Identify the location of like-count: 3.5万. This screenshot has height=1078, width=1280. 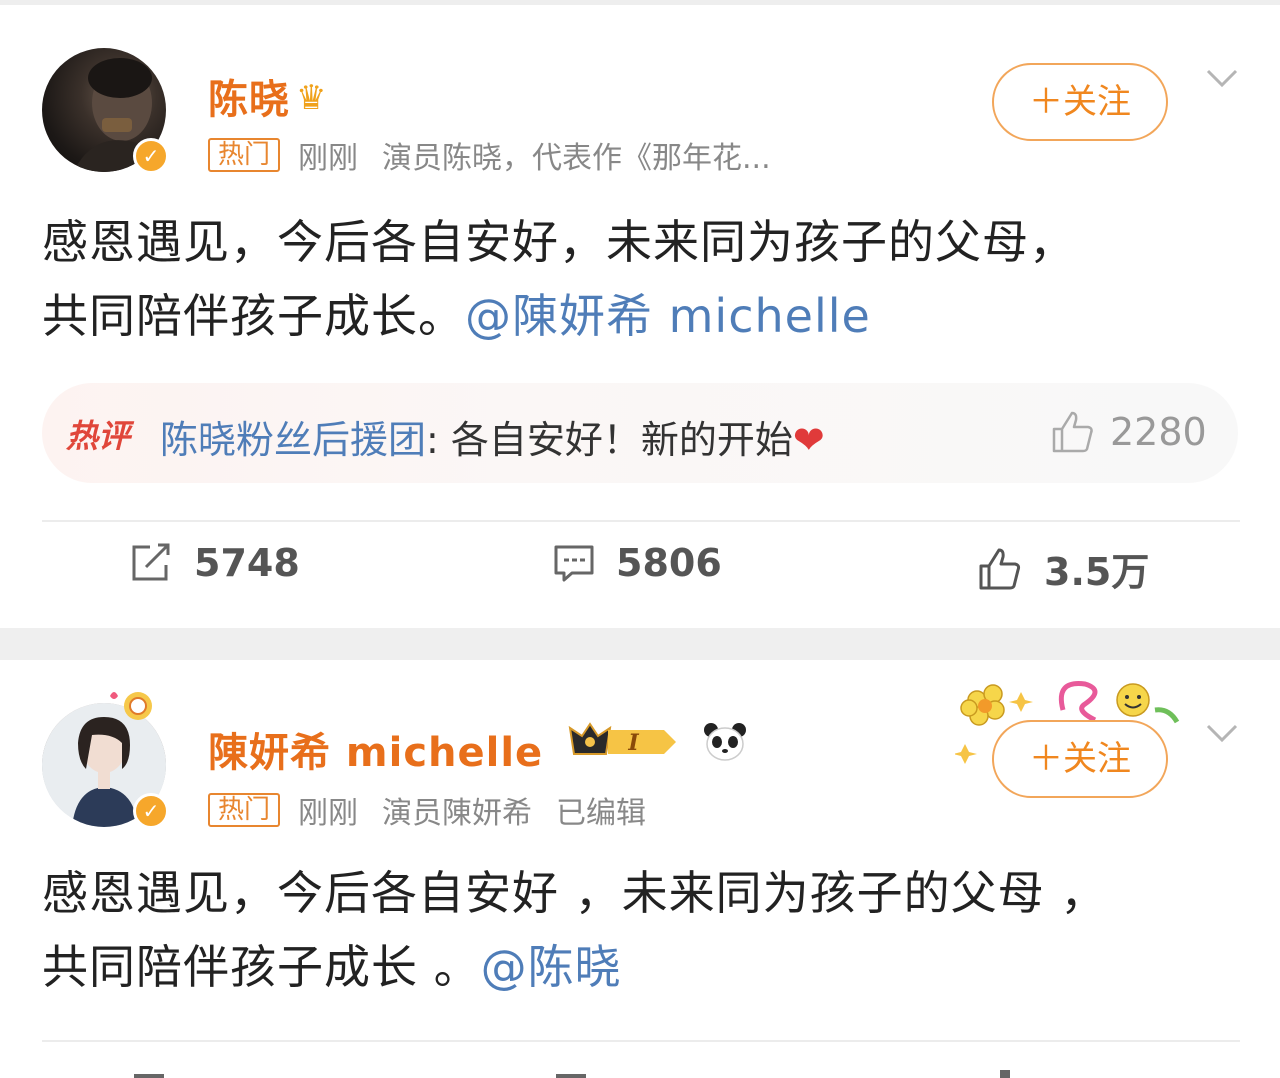
(1097, 572).